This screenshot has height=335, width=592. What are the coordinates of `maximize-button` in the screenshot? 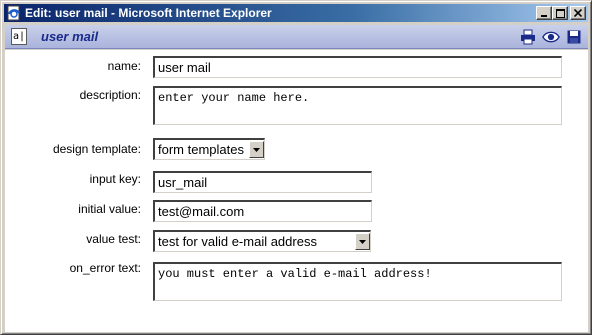 It's located at (560, 13).